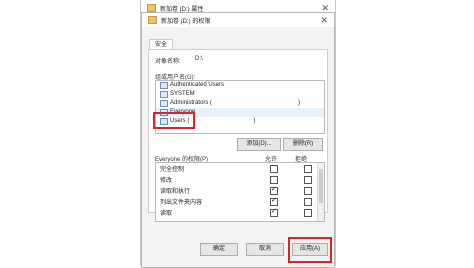  What do you see at coordinates (186, 21) in the screenshot?
I see `permissions-title: 新加卷 (D:) 的权限` at bounding box center [186, 21].